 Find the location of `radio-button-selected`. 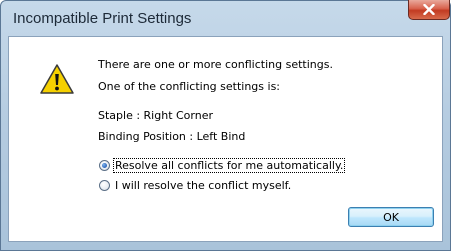

radio-button-selected is located at coordinates (104, 165).